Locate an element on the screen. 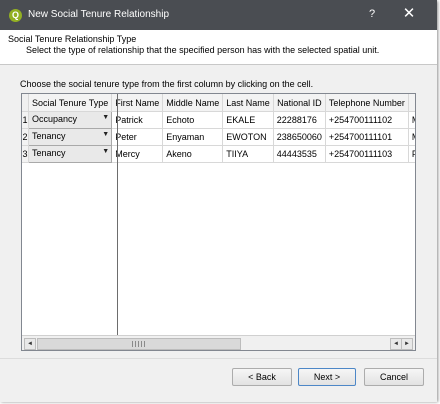  column-header is located at coordinates (411, 103).